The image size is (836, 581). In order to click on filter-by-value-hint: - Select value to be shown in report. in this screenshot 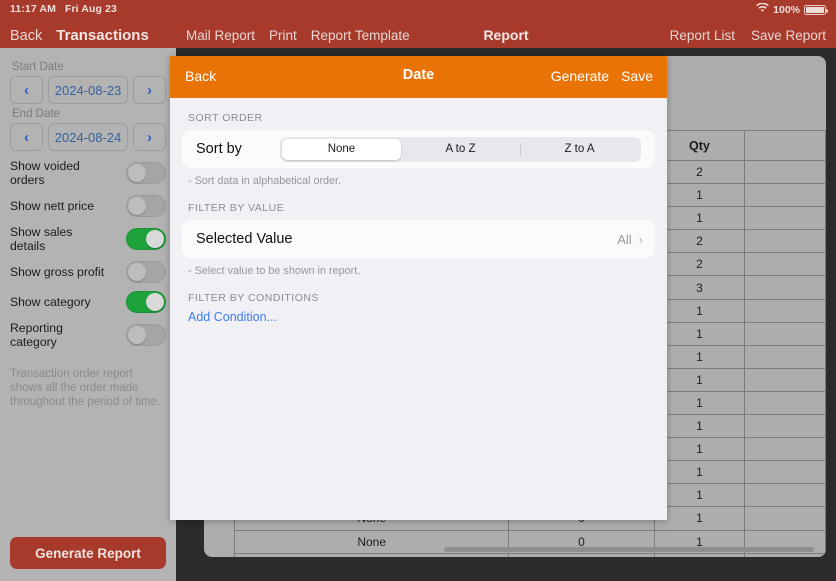, I will do `click(274, 271)`.